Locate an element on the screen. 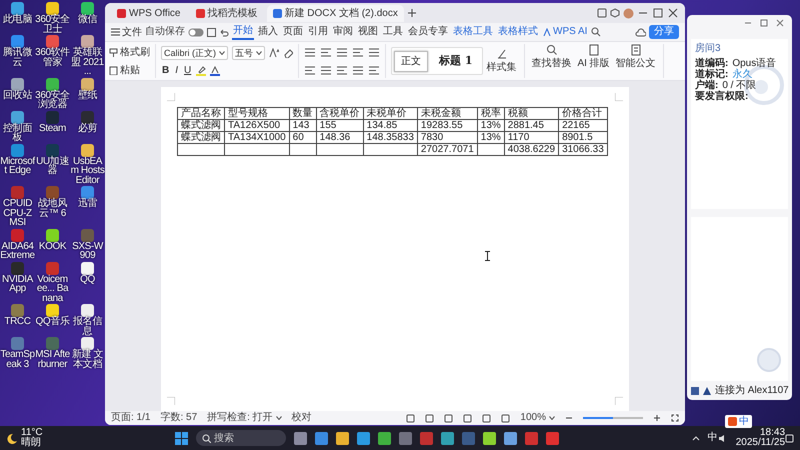  find-replace-button: 查找替换 is located at coordinates (552, 61).